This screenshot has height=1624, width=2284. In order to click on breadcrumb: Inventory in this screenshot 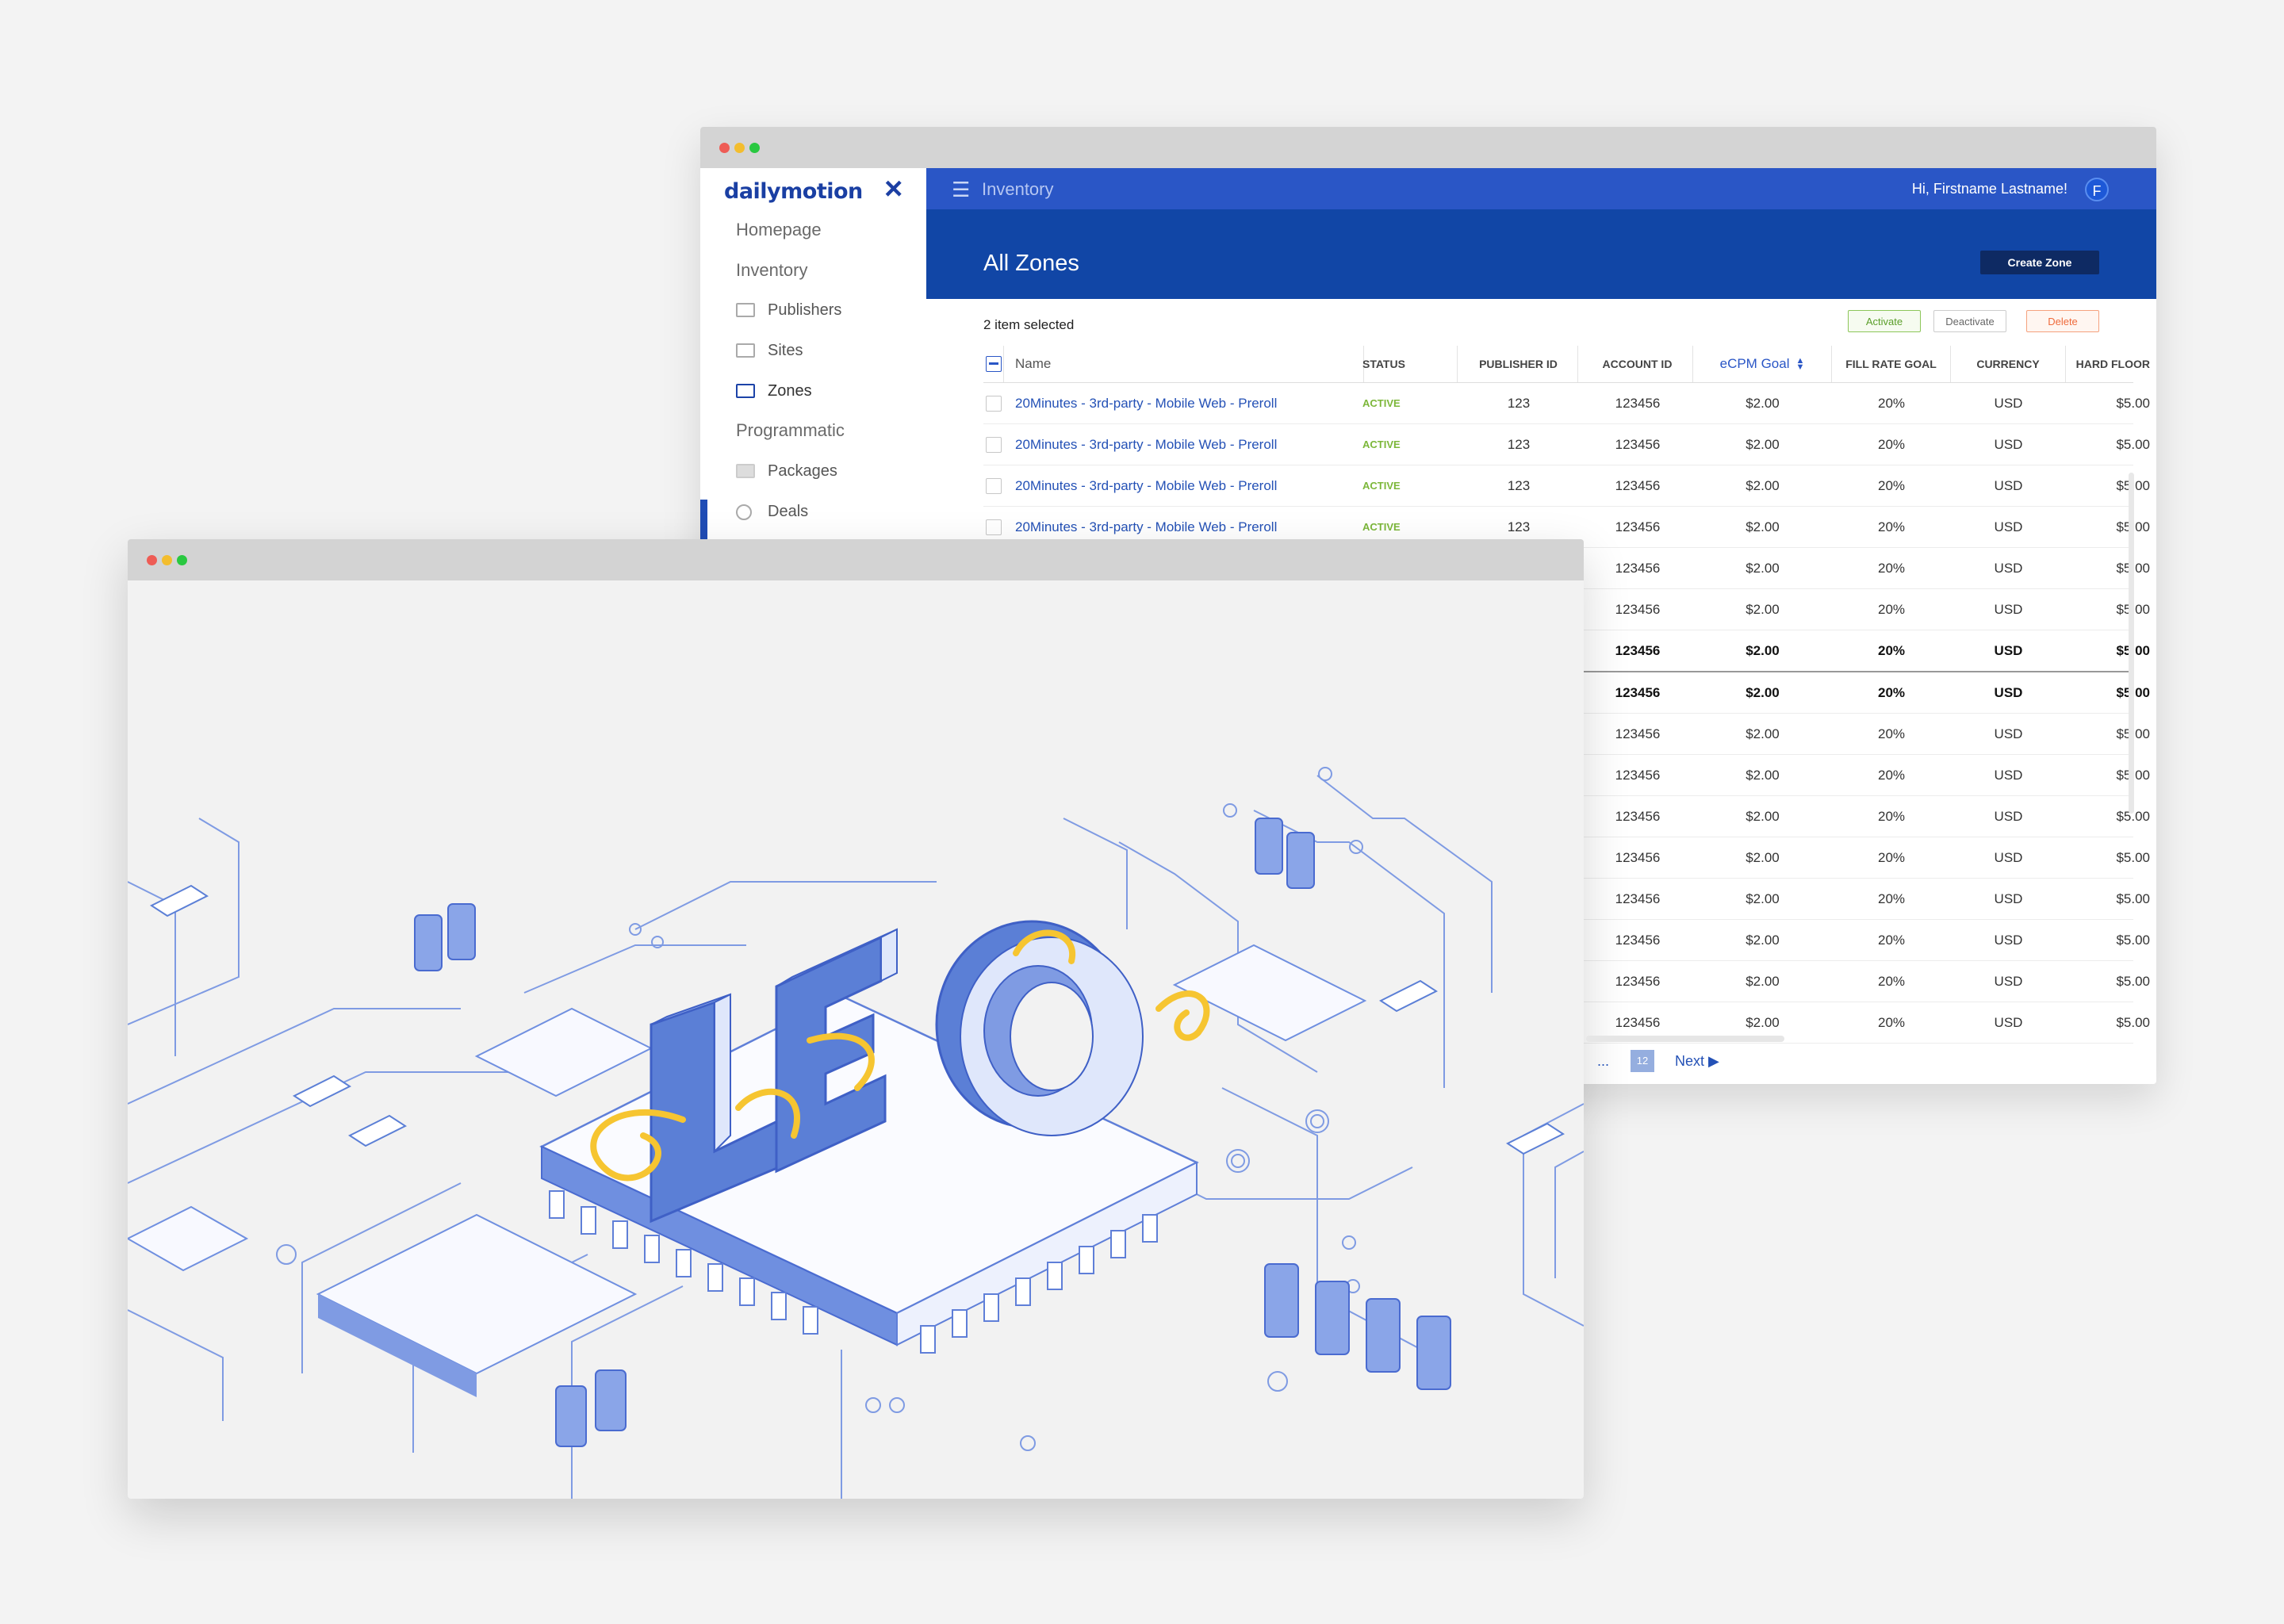, I will do `click(1018, 189)`.